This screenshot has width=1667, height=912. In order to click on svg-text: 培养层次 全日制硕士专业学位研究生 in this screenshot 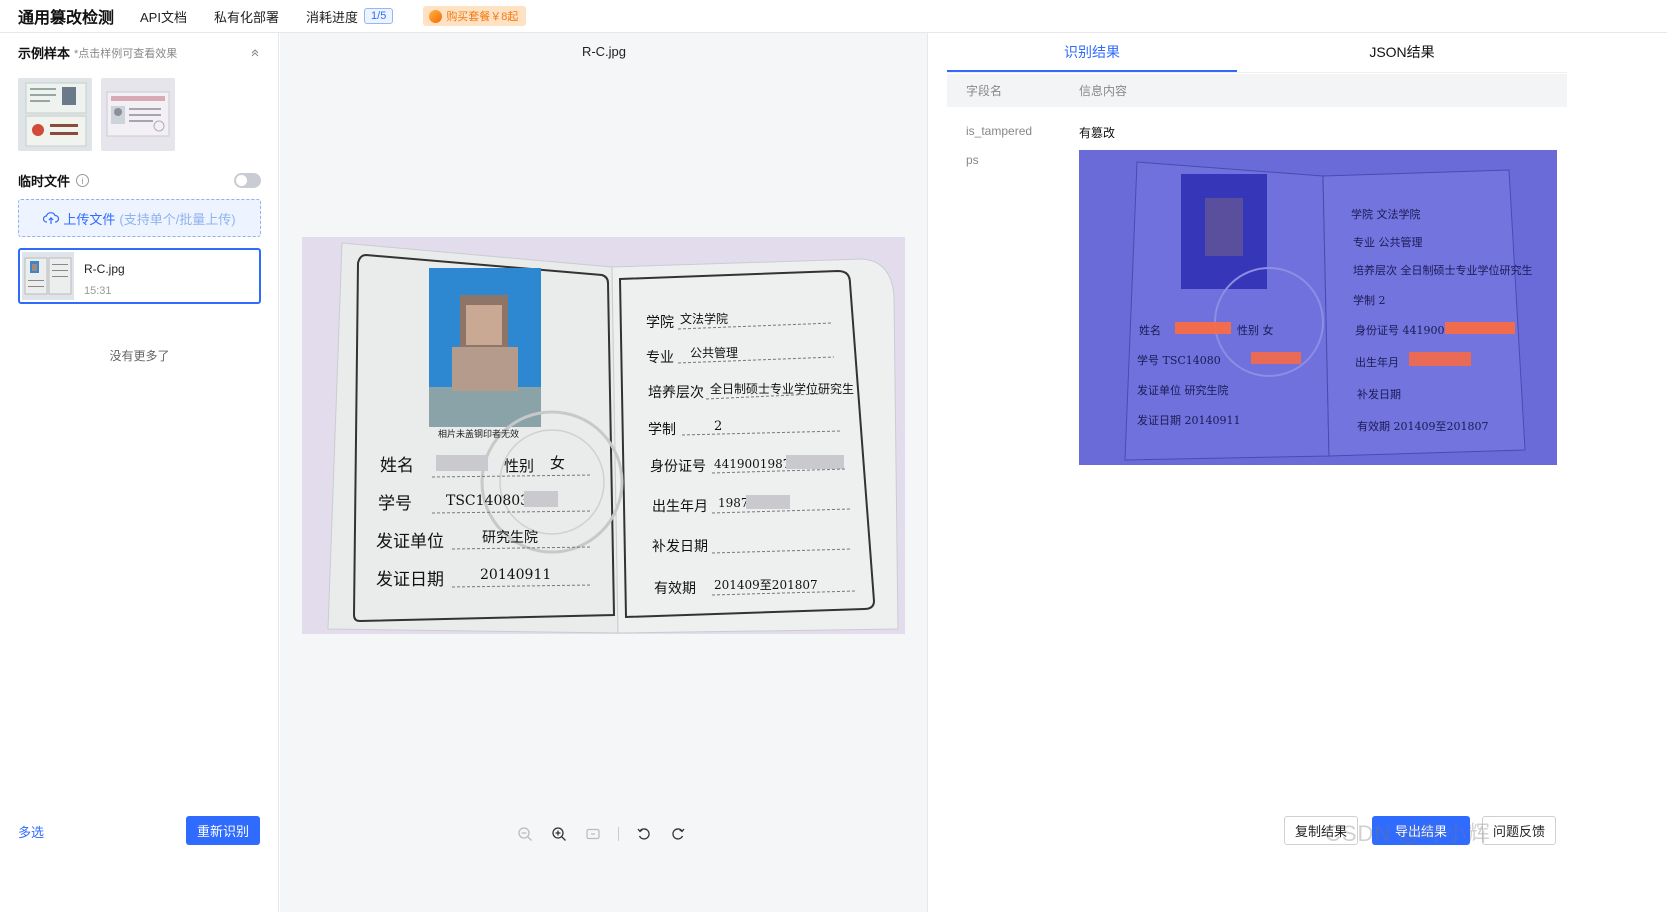, I will do `click(1443, 270)`.